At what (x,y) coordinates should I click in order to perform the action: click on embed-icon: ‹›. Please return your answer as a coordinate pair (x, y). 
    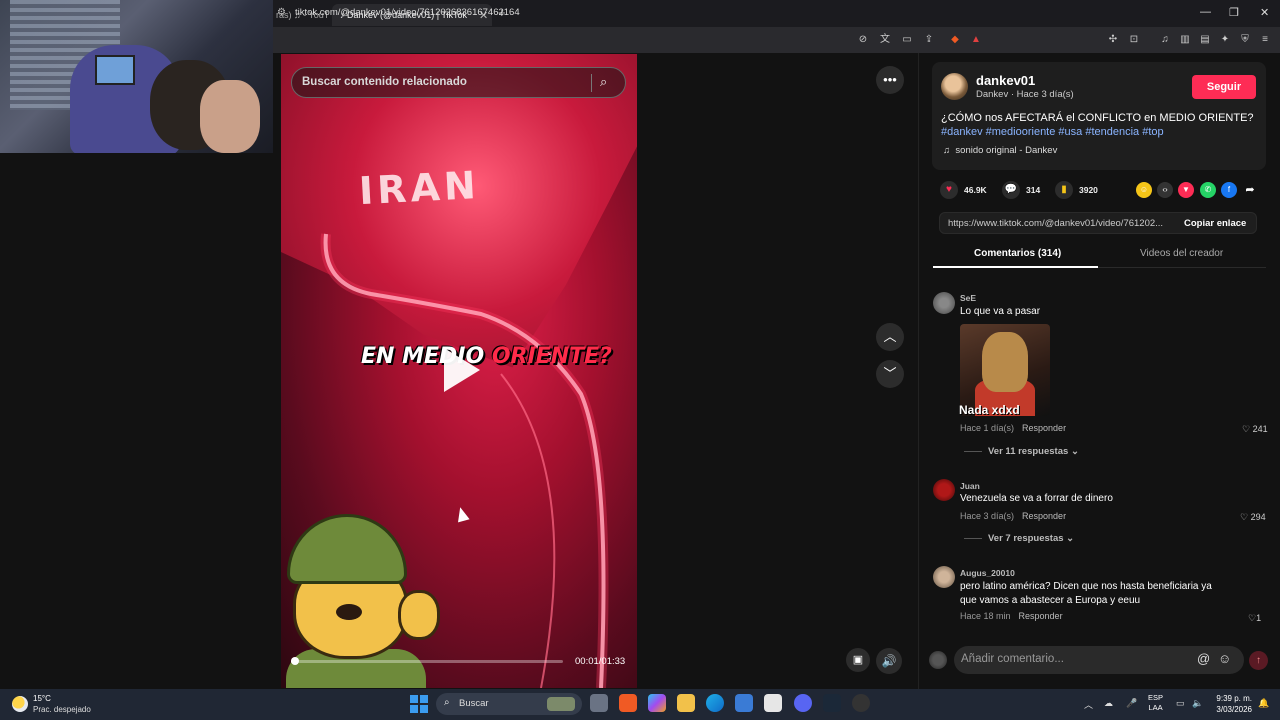
    Looking at the image, I should click on (1165, 190).